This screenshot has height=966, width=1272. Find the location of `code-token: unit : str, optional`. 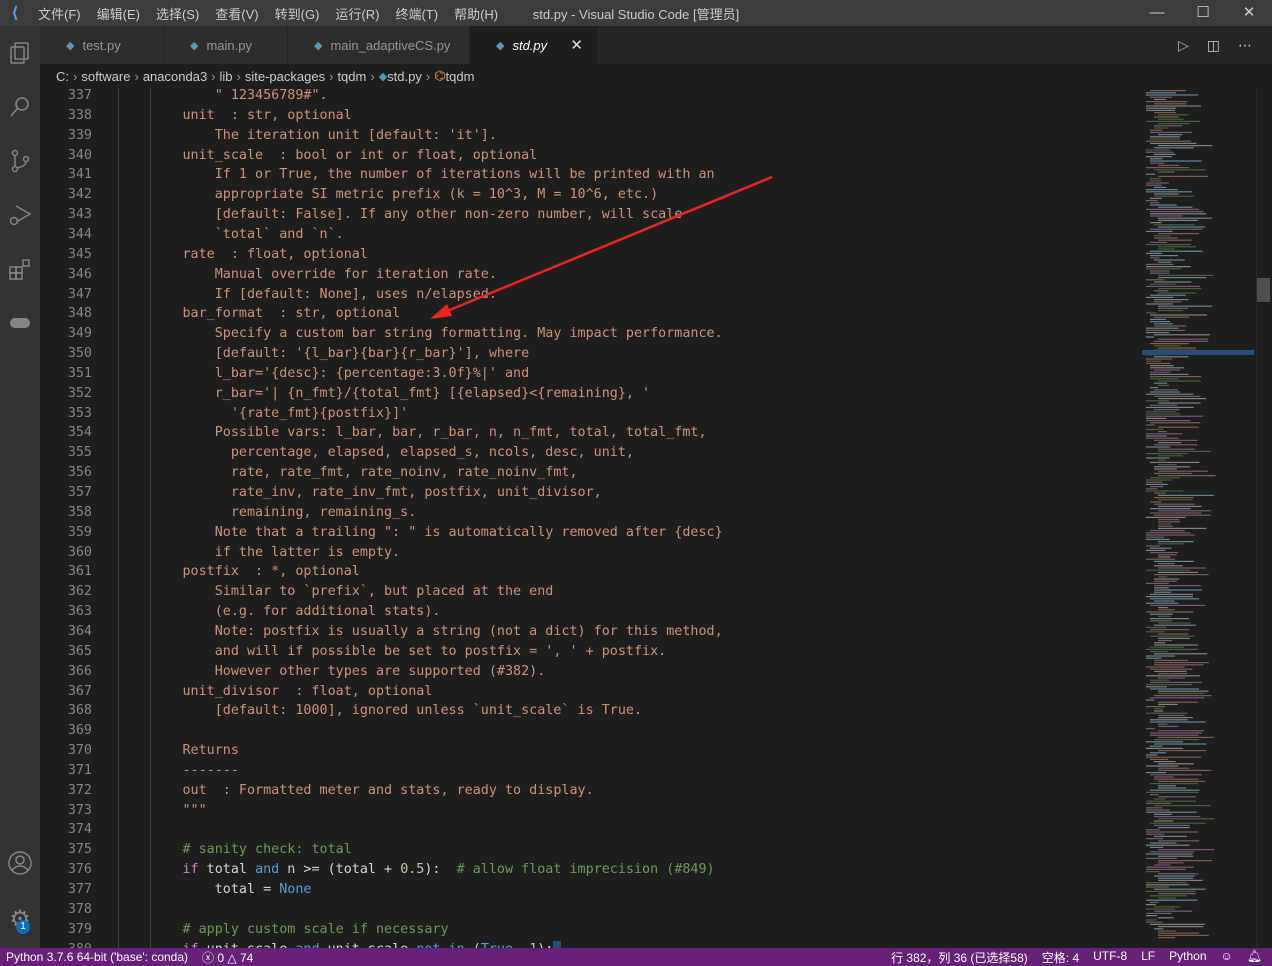

code-token: unit : str, optional is located at coordinates (235, 115).